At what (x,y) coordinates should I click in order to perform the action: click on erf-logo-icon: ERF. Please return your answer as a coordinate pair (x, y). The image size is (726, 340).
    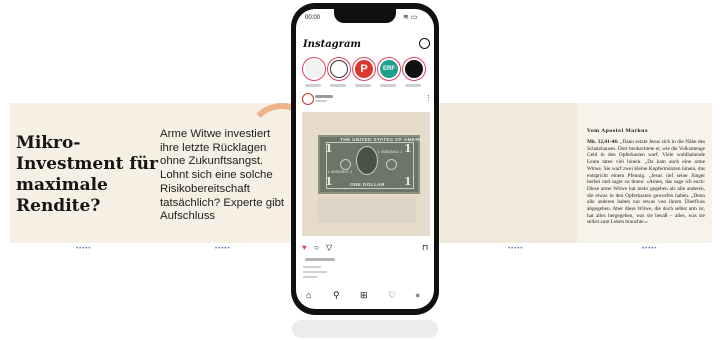
    Looking at the image, I should click on (389, 69).